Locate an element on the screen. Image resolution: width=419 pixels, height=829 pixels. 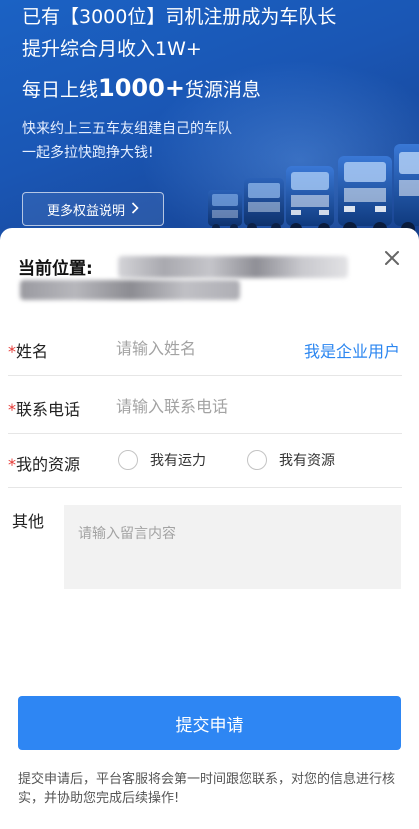
benefits-button: 更多权益说明 is located at coordinates (93, 209).